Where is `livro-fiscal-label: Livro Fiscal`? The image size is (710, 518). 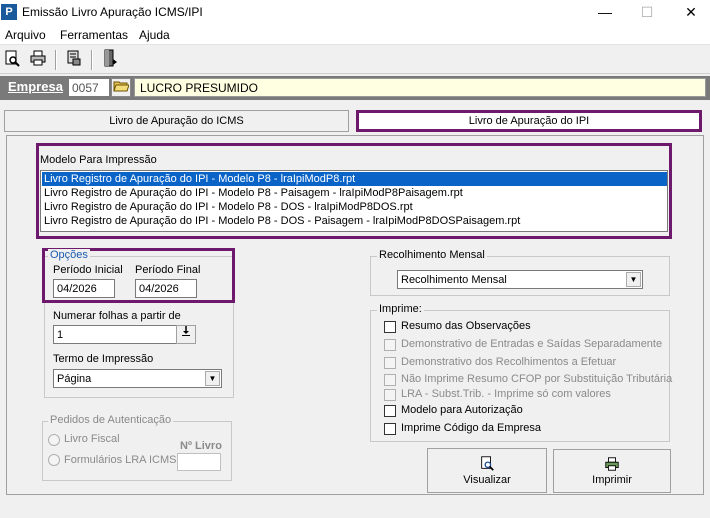
livro-fiscal-label: Livro Fiscal is located at coordinates (92, 439).